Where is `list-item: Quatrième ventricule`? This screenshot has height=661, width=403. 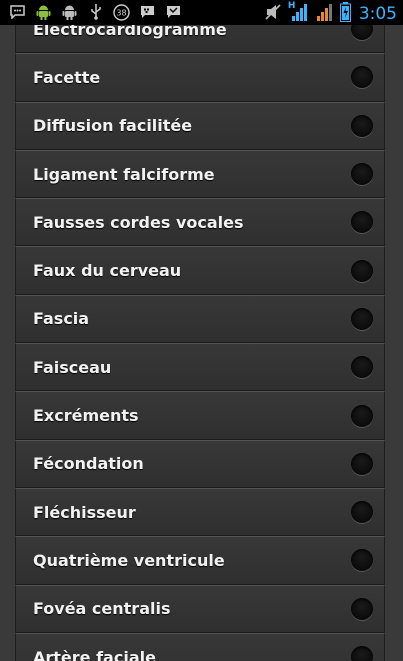
list-item: Quatrième ventricule is located at coordinates (200, 560).